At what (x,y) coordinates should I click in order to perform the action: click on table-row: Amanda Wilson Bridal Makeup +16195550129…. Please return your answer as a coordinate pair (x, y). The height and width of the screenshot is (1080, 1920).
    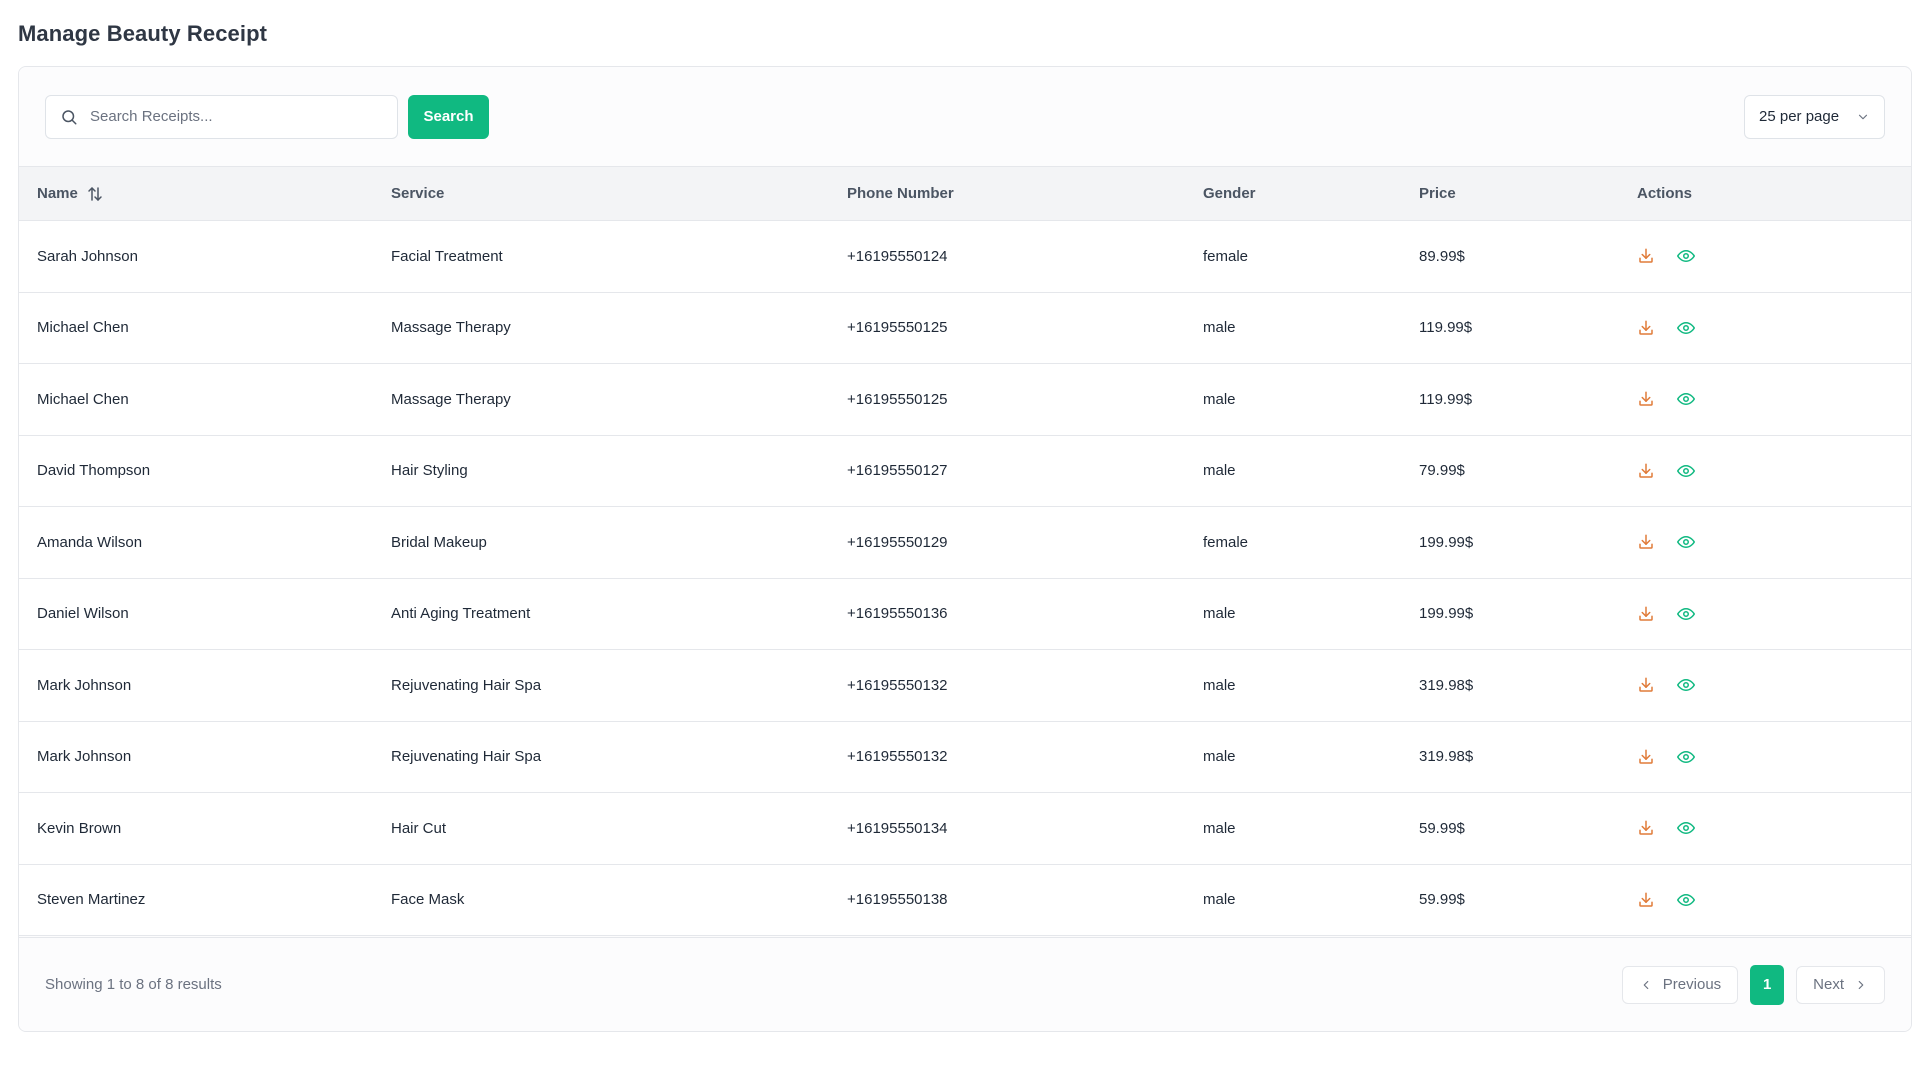
    Looking at the image, I should click on (965, 542).